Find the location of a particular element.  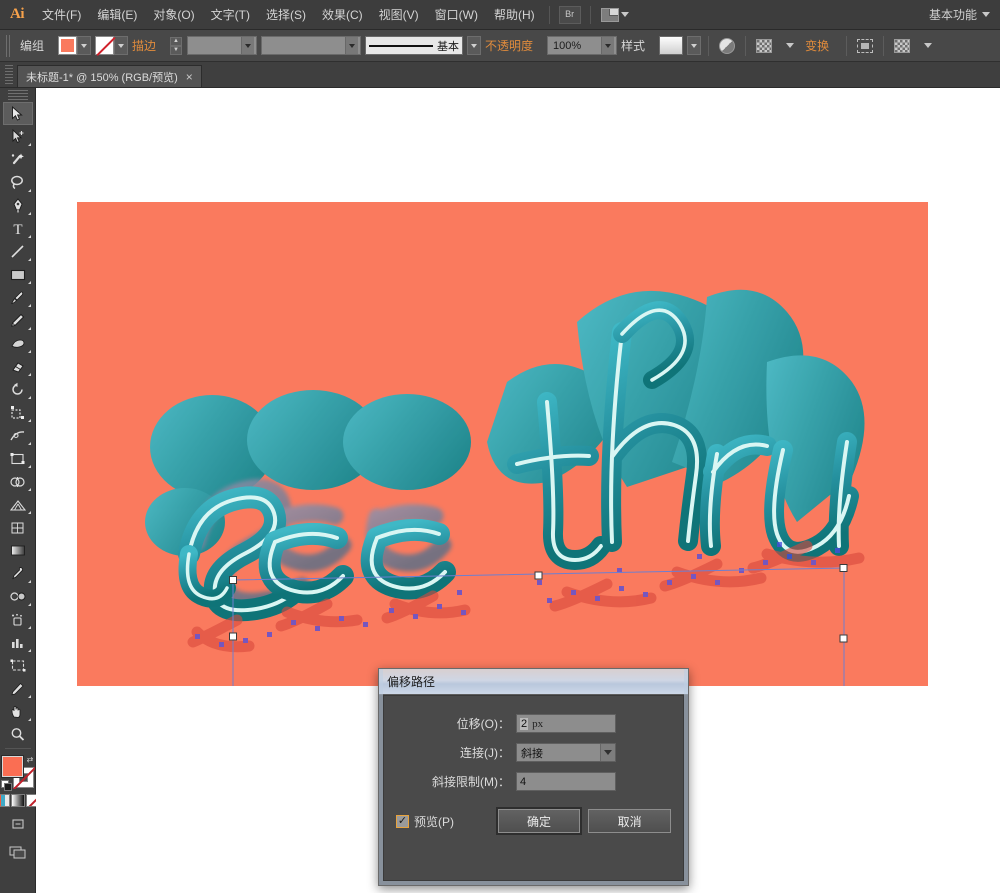

arrange-documents-icon is located at coordinates (614, 14).